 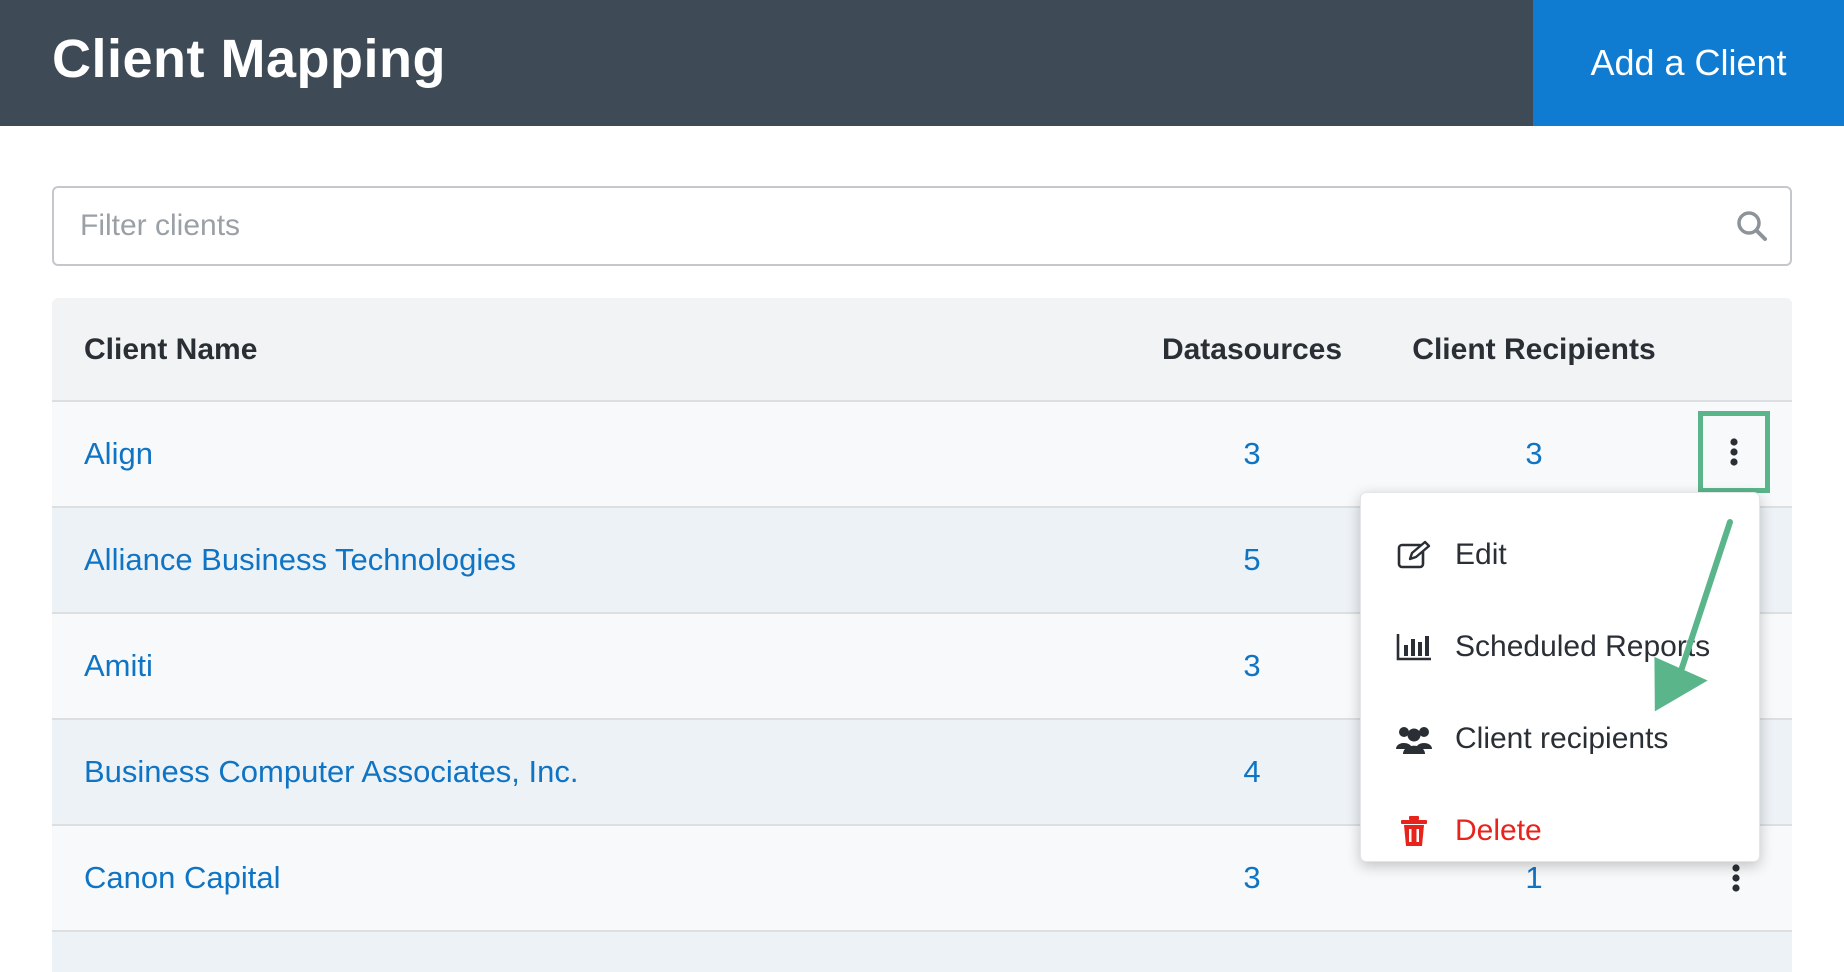 I want to click on menu-item-edit: Edit, so click(x=1561, y=555).